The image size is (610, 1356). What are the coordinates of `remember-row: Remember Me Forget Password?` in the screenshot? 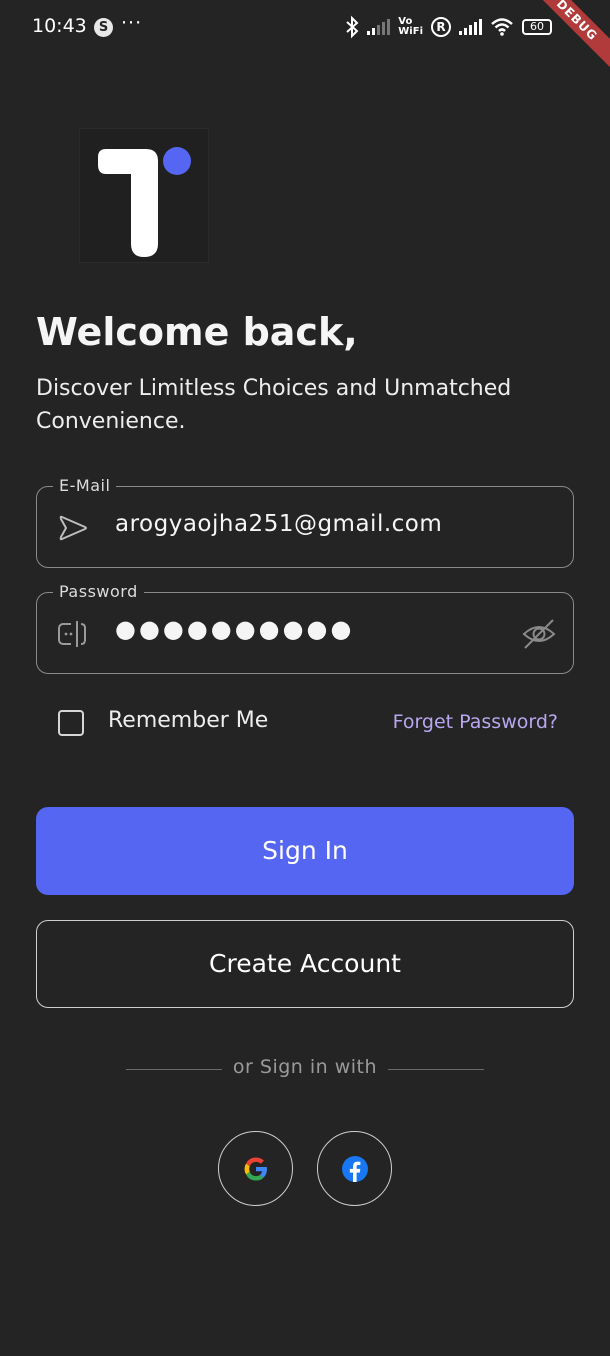 It's located at (308, 723).